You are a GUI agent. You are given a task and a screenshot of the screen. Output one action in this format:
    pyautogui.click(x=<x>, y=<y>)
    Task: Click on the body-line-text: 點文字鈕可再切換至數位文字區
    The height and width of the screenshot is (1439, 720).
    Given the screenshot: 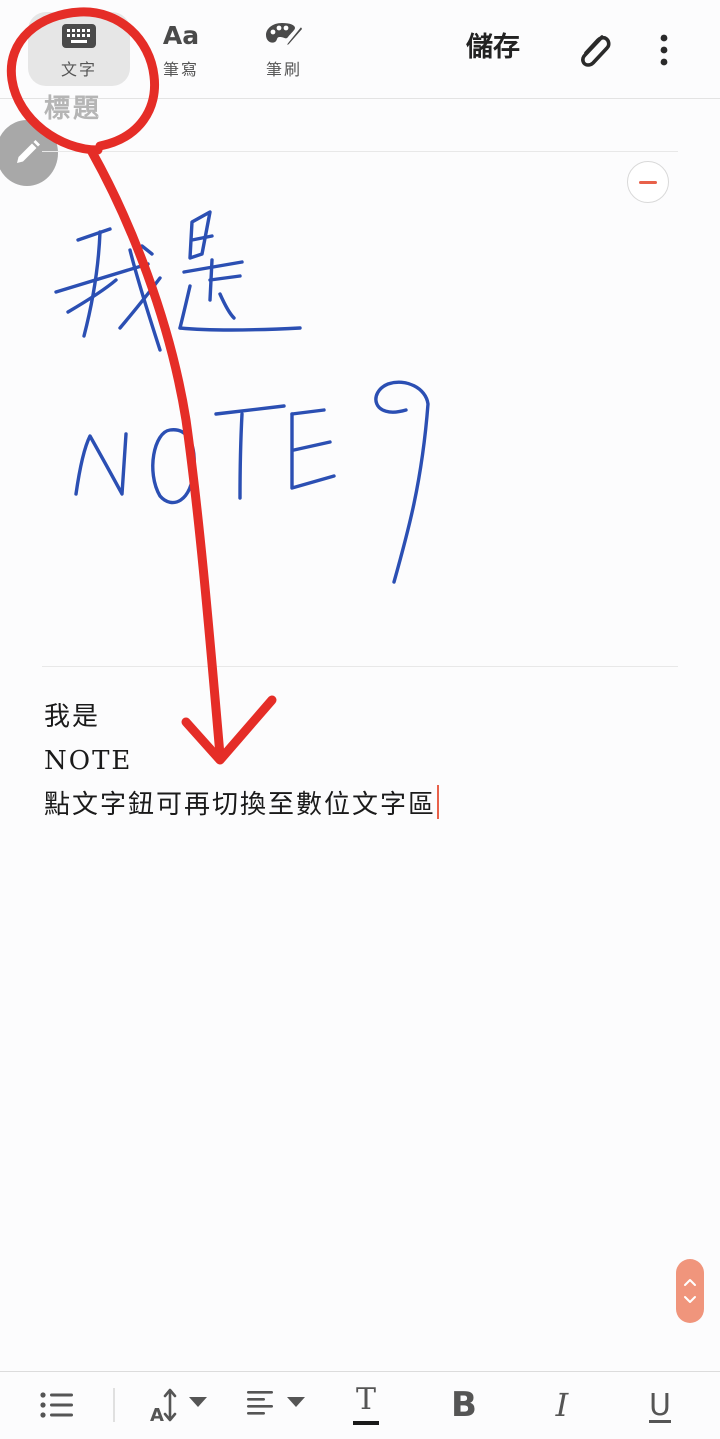 What is the action you would take?
    pyautogui.click(x=240, y=805)
    